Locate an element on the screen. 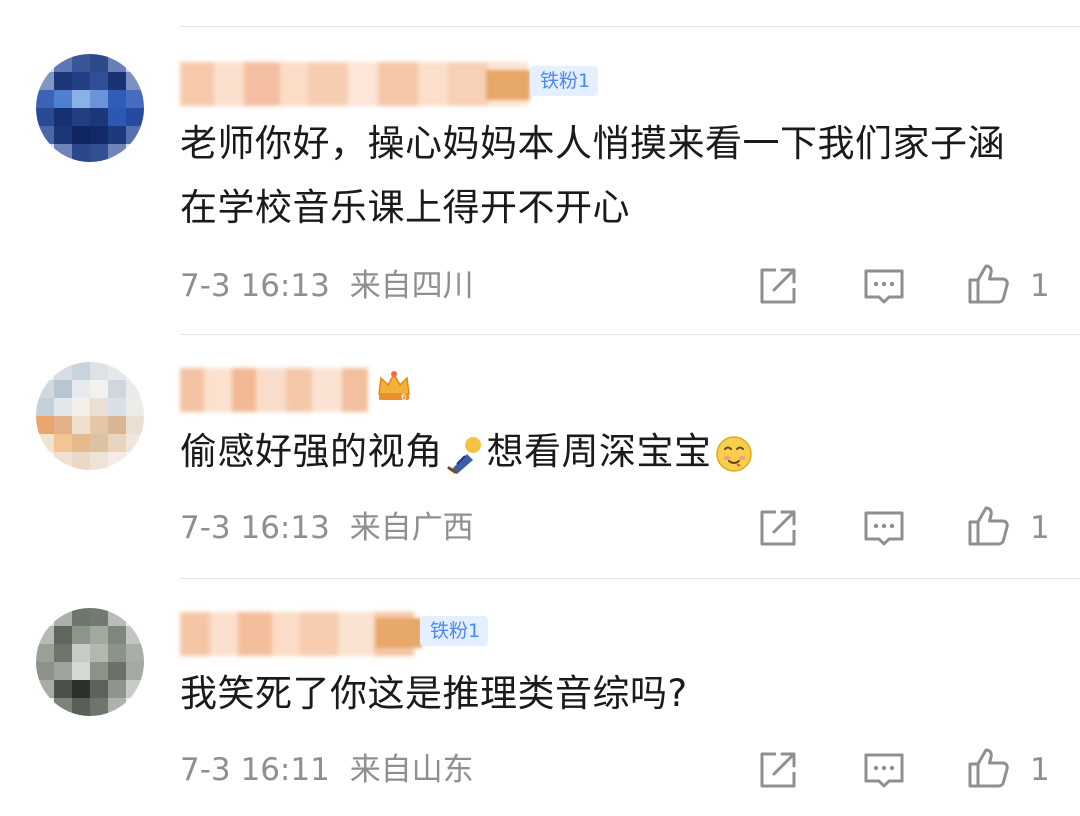 The height and width of the screenshot is (816, 1080). comment-text: 偷感好强的视角 想看周深宝宝 is located at coordinates (610, 452).